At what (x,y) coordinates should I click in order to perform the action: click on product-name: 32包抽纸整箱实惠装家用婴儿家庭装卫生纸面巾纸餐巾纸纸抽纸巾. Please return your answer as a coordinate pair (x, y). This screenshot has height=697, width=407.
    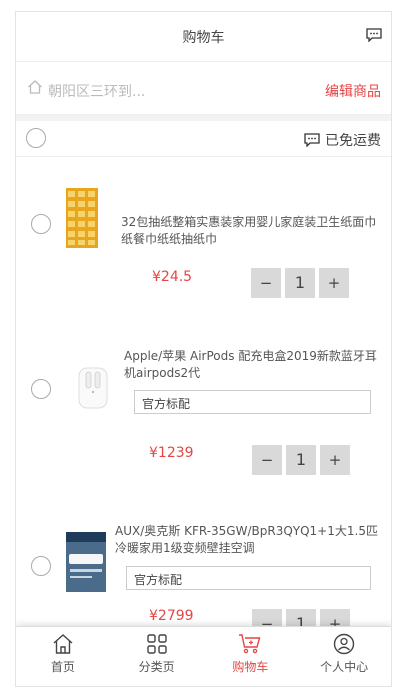
    Looking at the image, I should click on (250, 231).